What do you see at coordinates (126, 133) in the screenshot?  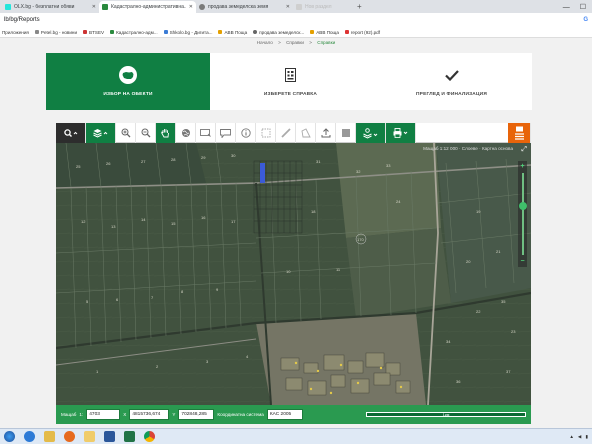 I see `zoom-in-tool-button` at bounding box center [126, 133].